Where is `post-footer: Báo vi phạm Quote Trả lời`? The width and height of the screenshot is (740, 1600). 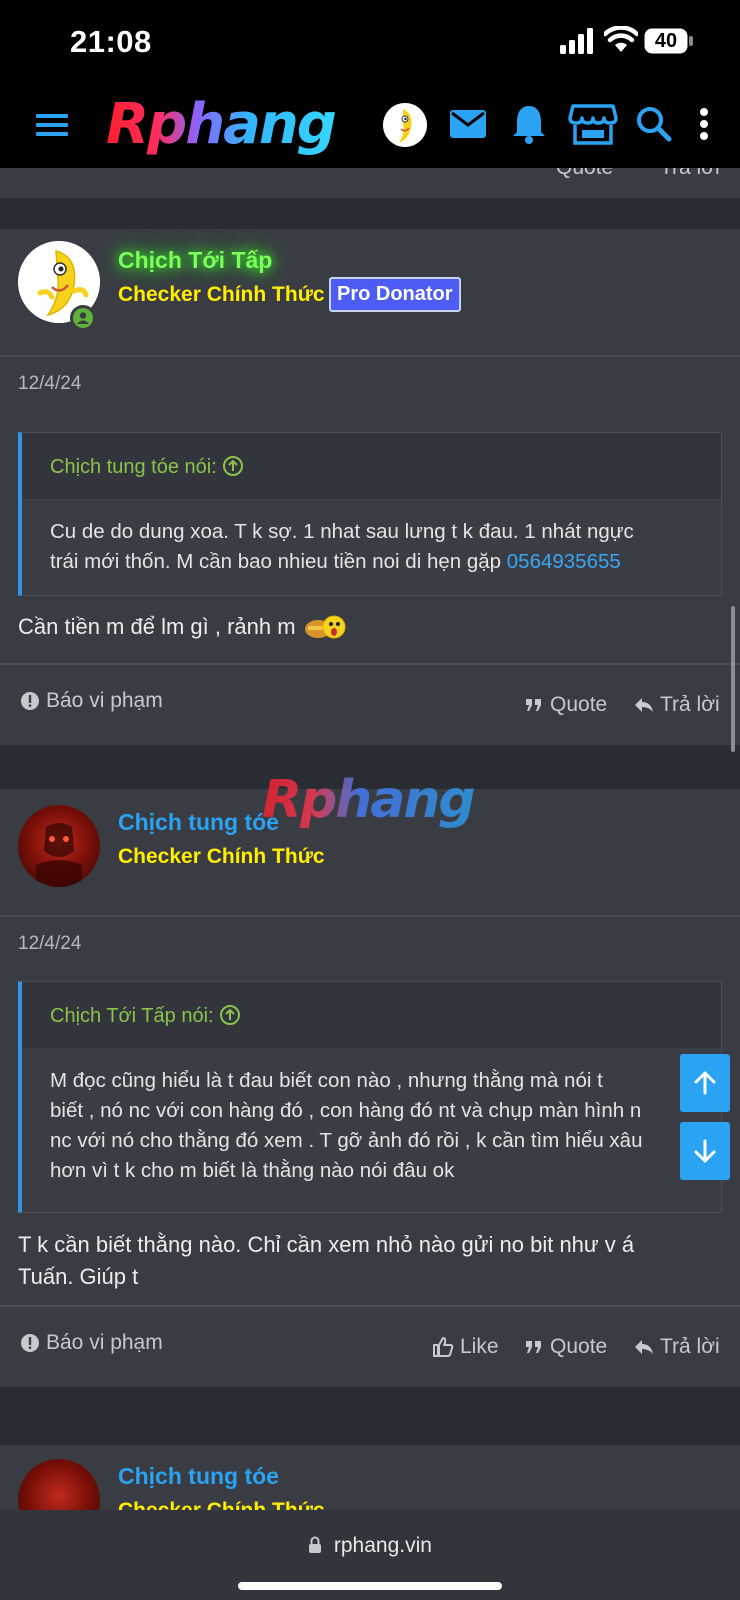 post-footer: Báo vi phạm Quote Trả lời is located at coordinates (370, 704).